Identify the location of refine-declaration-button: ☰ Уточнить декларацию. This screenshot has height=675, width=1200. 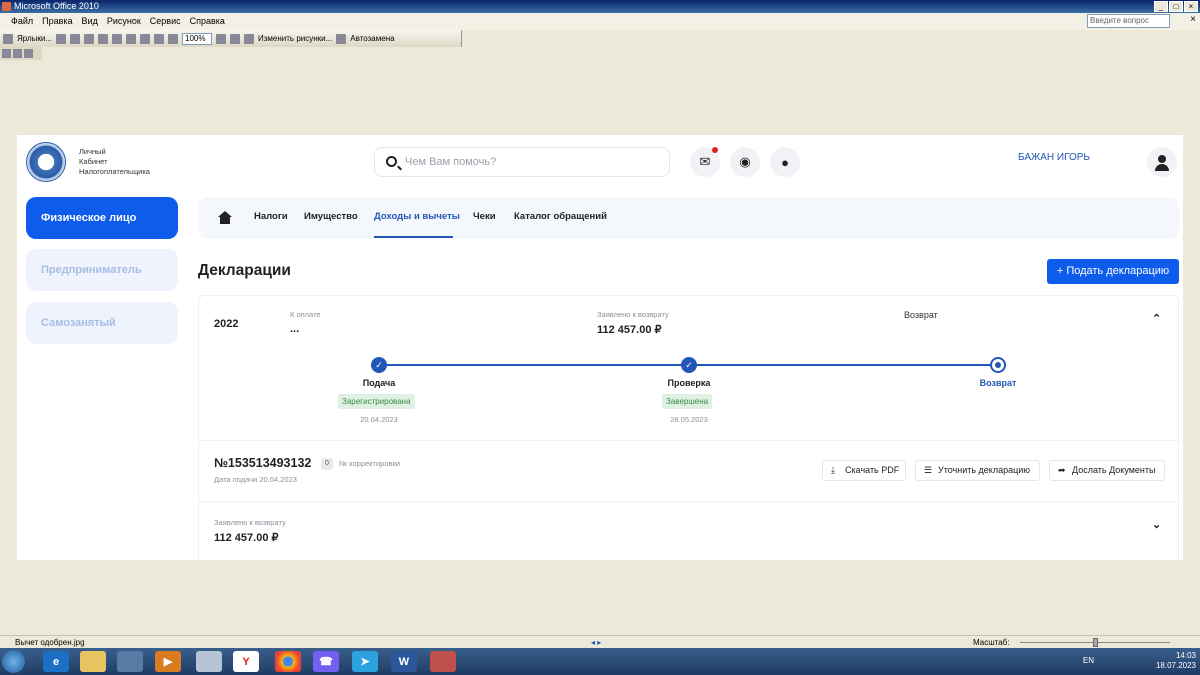
(977, 470).